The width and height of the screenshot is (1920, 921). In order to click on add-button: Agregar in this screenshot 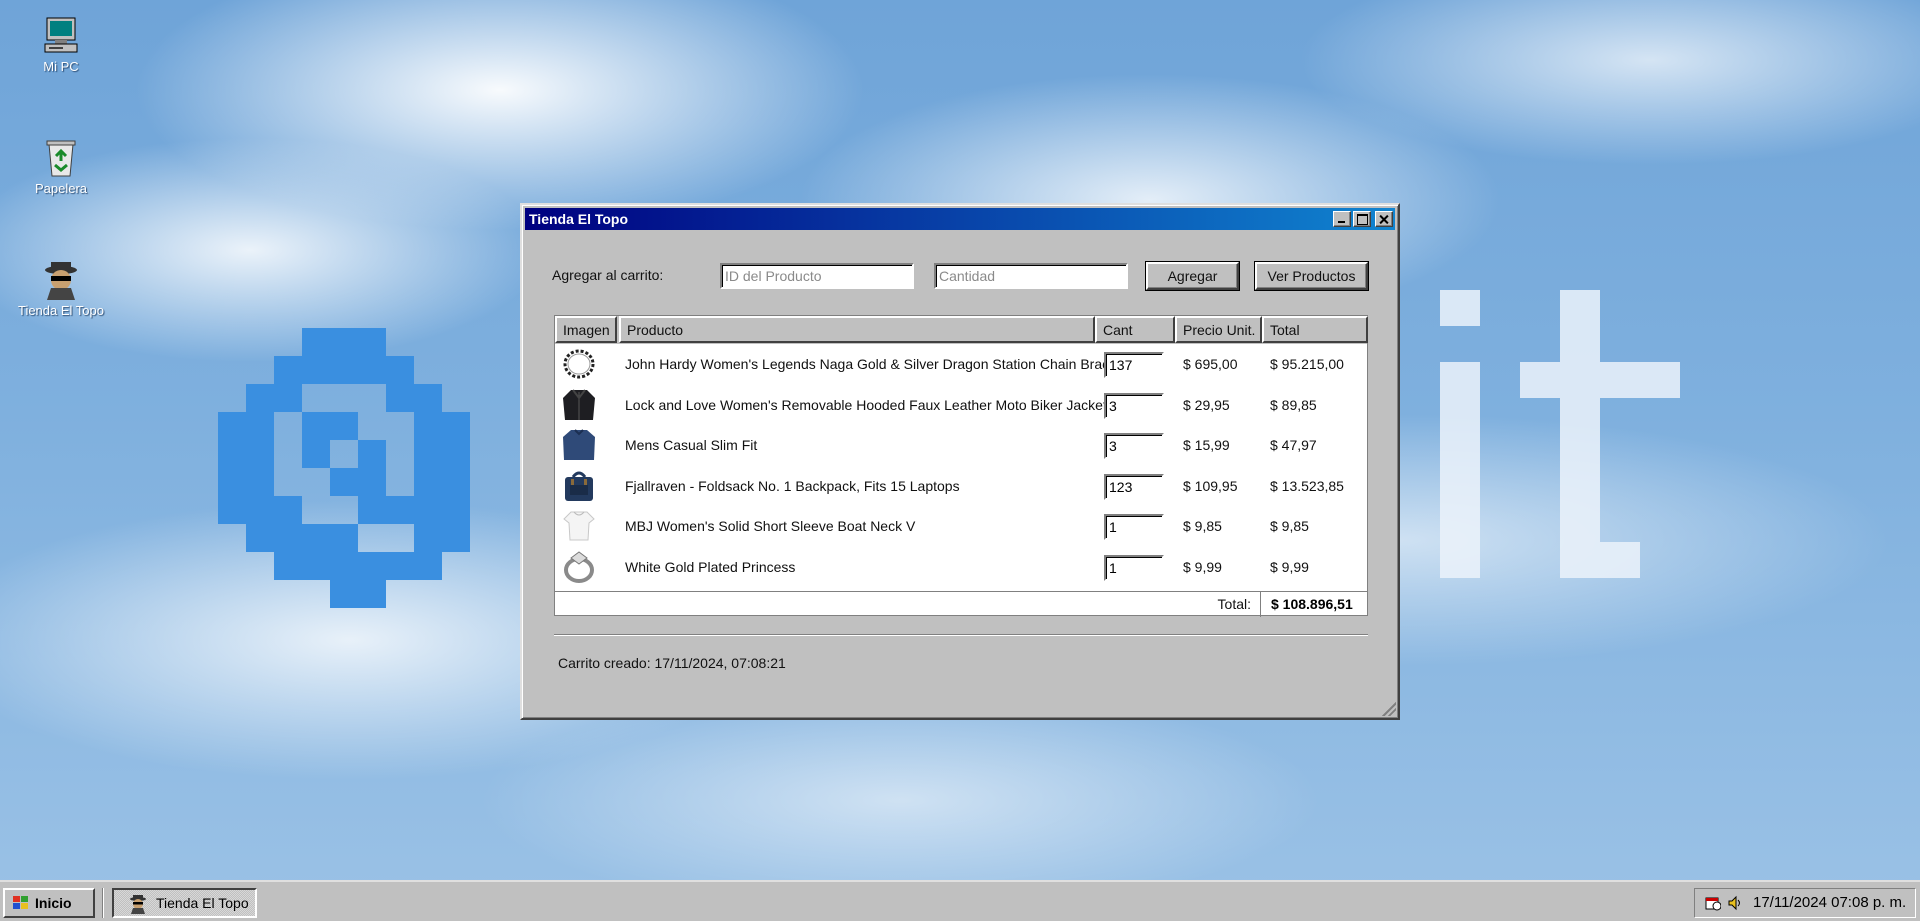, I will do `click(1192, 276)`.